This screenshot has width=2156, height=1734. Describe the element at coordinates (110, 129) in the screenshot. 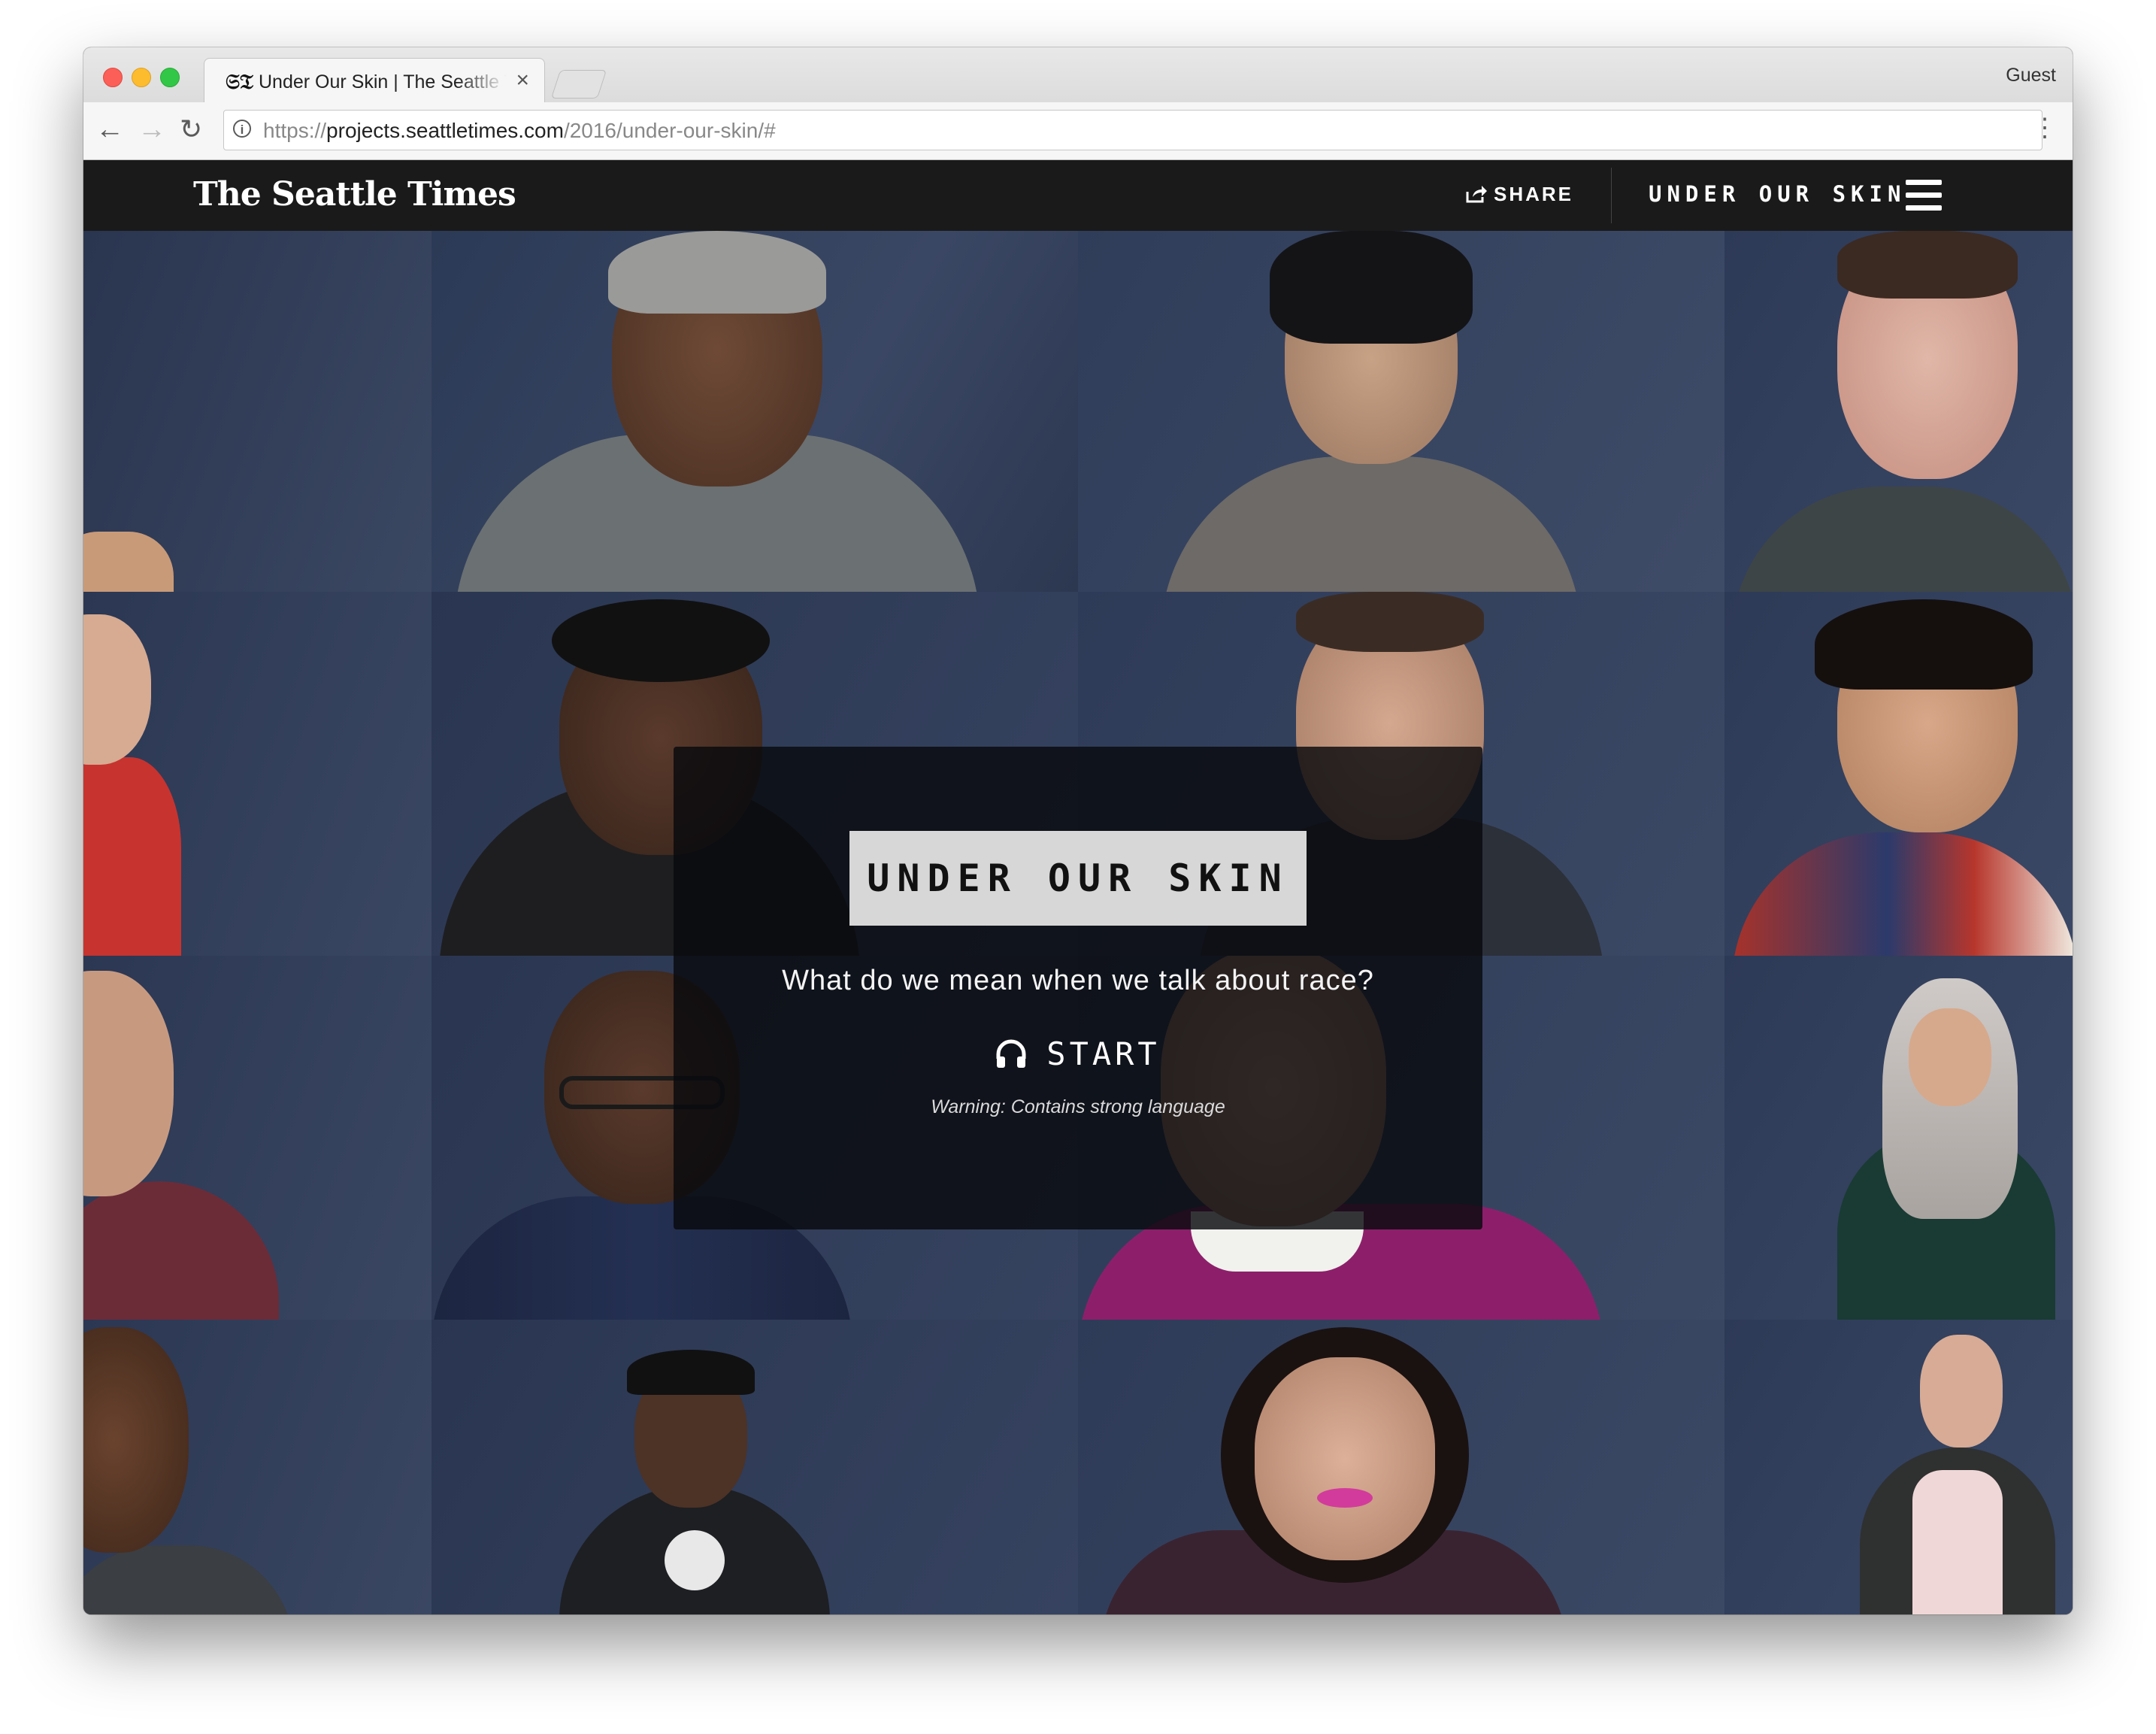

I see `arrow-left-icon: ←` at that location.